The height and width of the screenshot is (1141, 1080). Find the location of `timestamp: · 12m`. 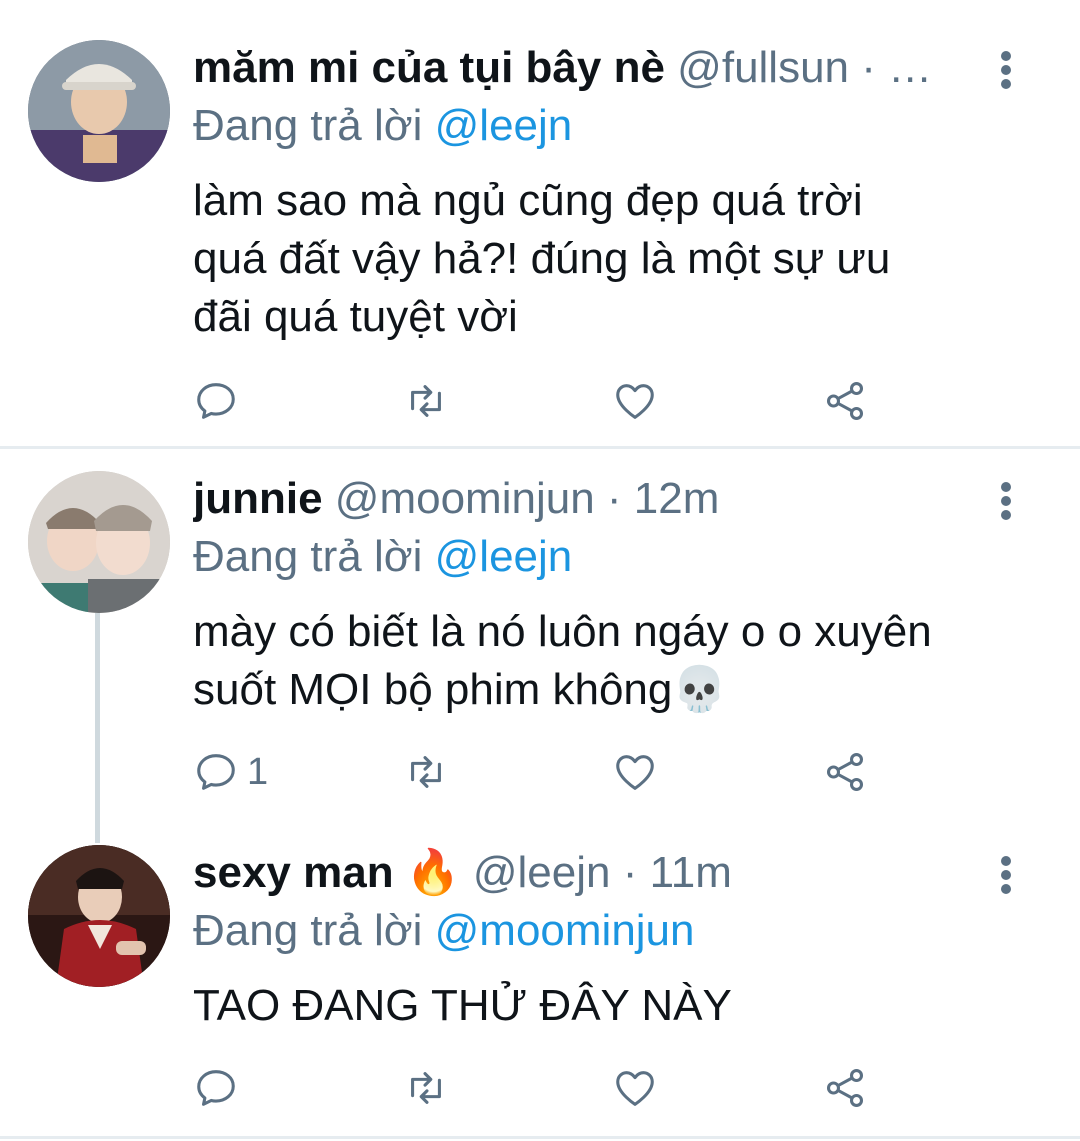

timestamp: · 12m is located at coordinates (657, 498).